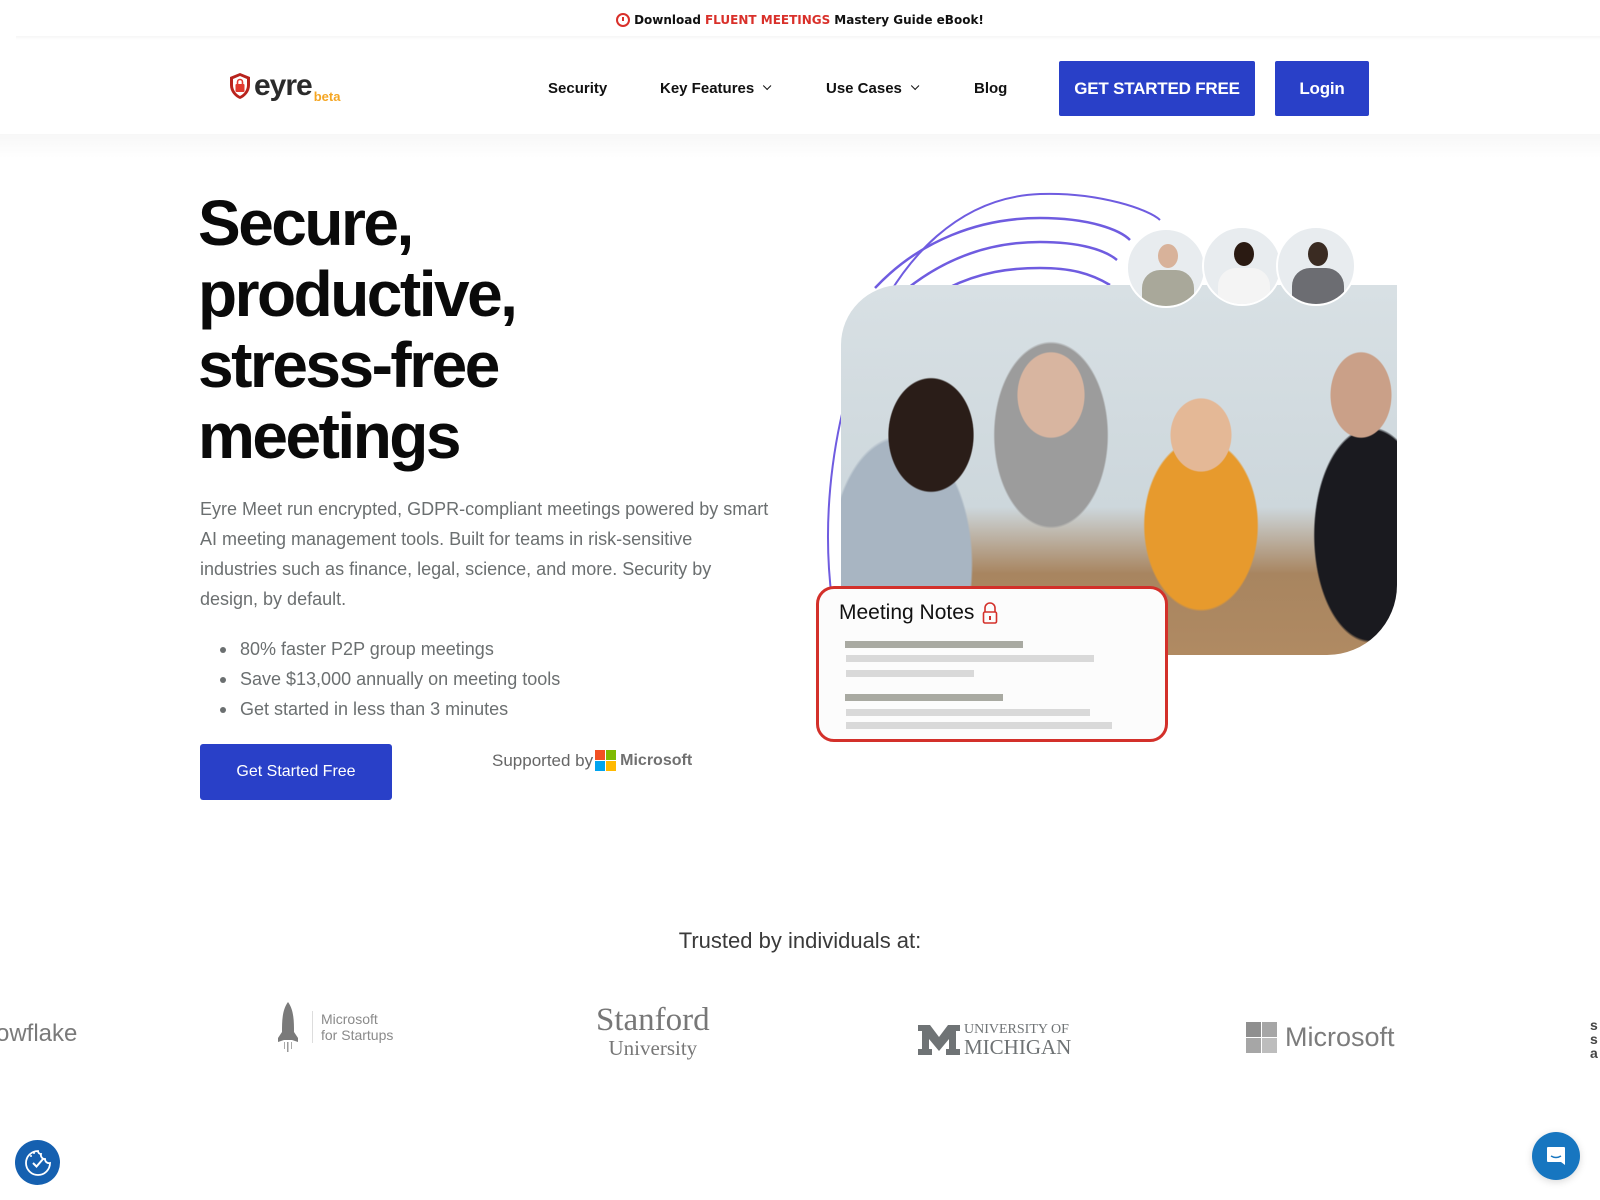  What do you see at coordinates (800, 146) in the screenshot?
I see `header-divider` at bounding box center [800, 146].